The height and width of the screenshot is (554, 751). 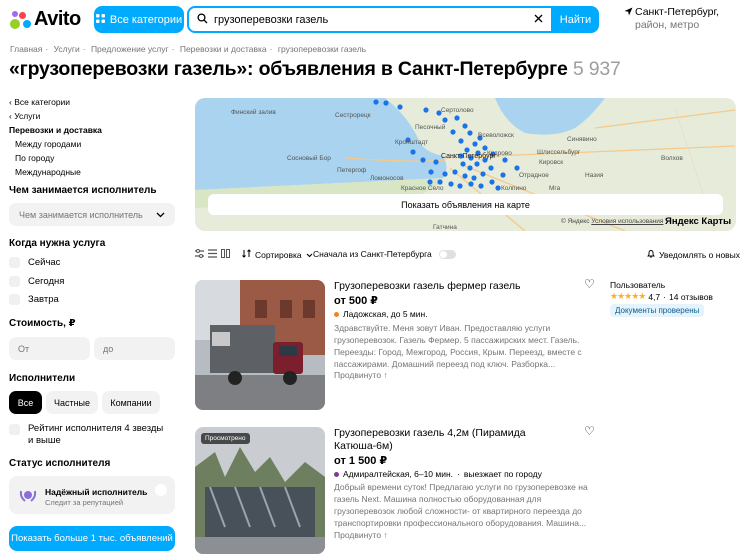 What do you see at coordinates (43, 299) in the screenshot?
I see `checkbox-label: Завтра` at bounding box center [43, 299].